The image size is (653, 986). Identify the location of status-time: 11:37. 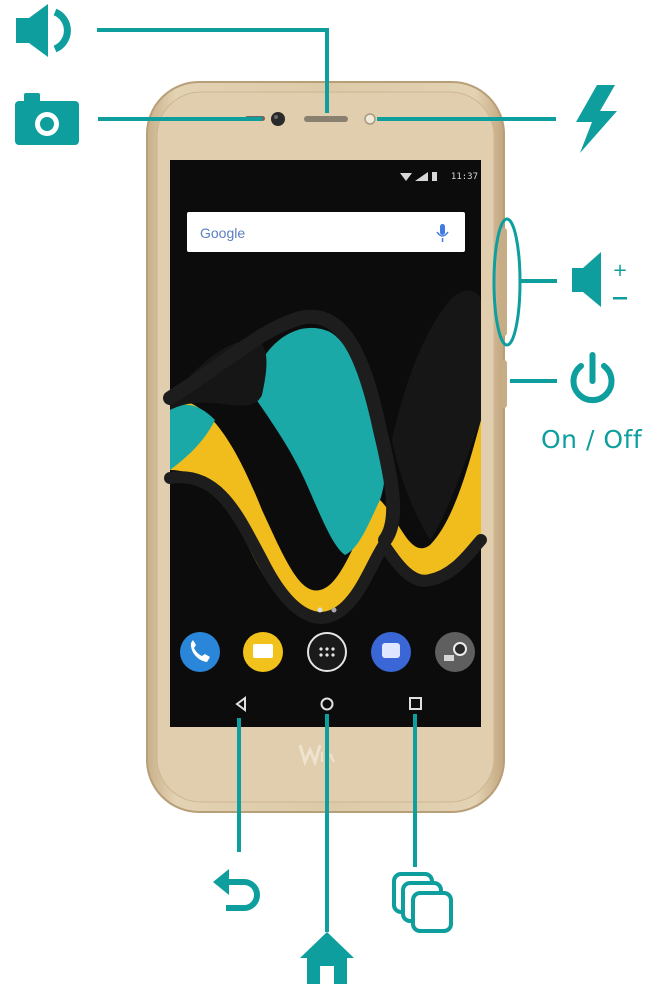
(464, 177).